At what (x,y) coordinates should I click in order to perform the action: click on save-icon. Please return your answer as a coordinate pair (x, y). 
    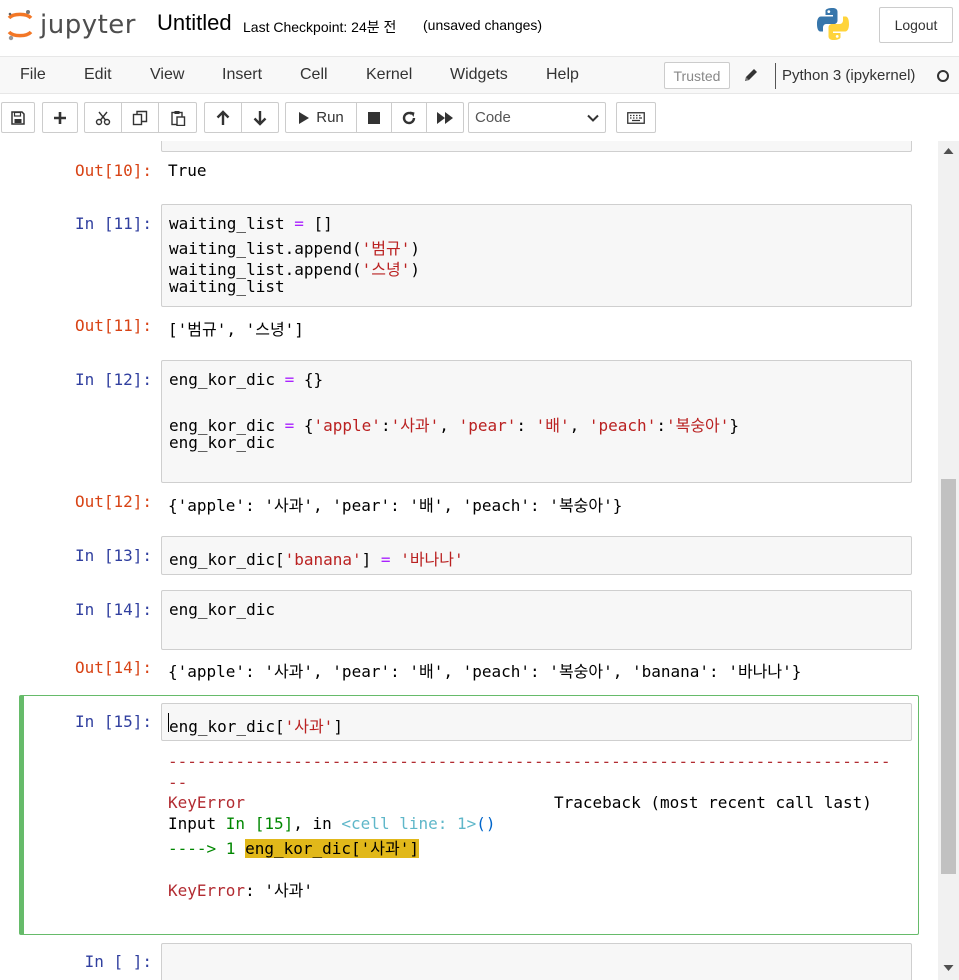
    Looking at the image, I should click on (18, 117).